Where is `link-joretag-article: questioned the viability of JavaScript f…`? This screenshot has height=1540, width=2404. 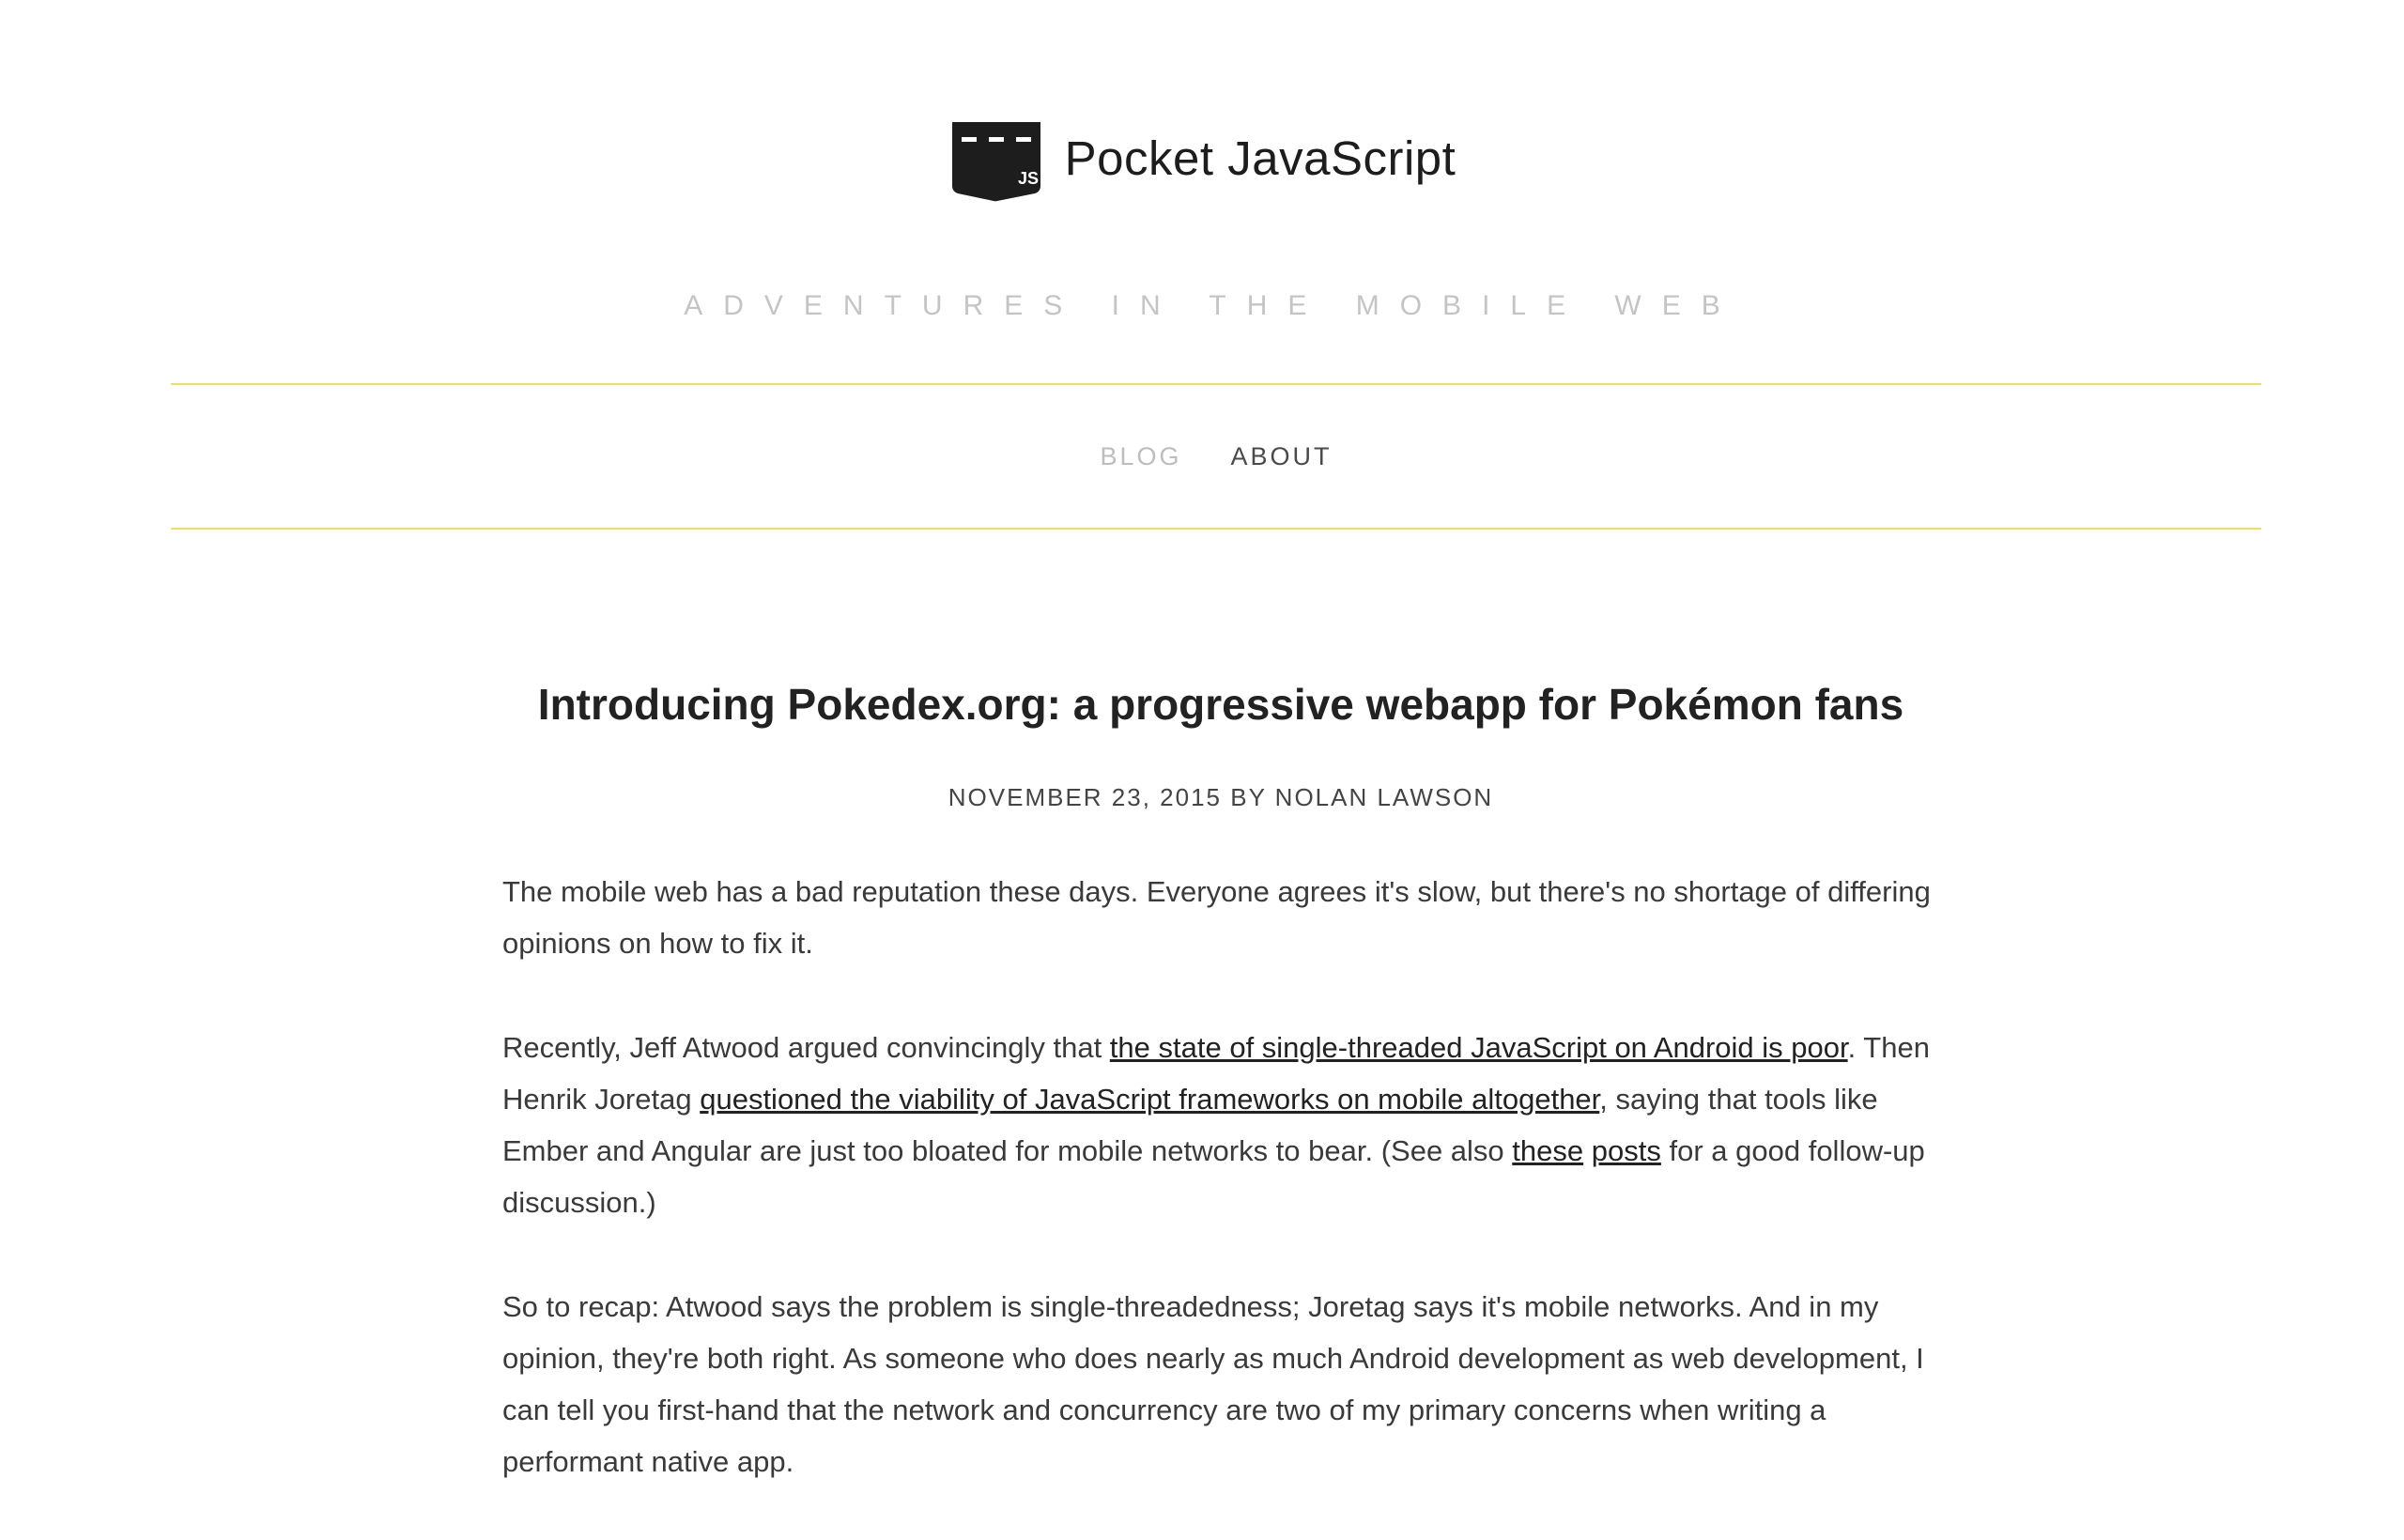 link-joretag-article: questioned the viability of JavaScript f… is located at coordinates (1149, 1099).